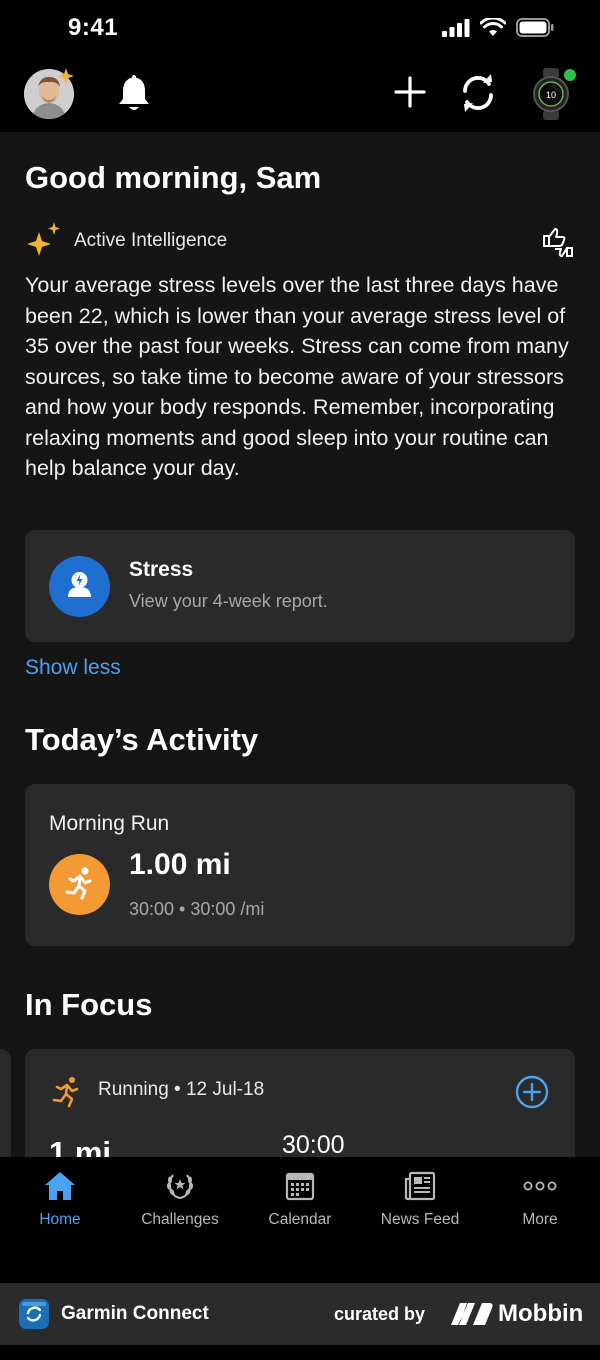 The image size is (600, 1360). I want to click on tab-label: Calendar, so click(300, 1219).